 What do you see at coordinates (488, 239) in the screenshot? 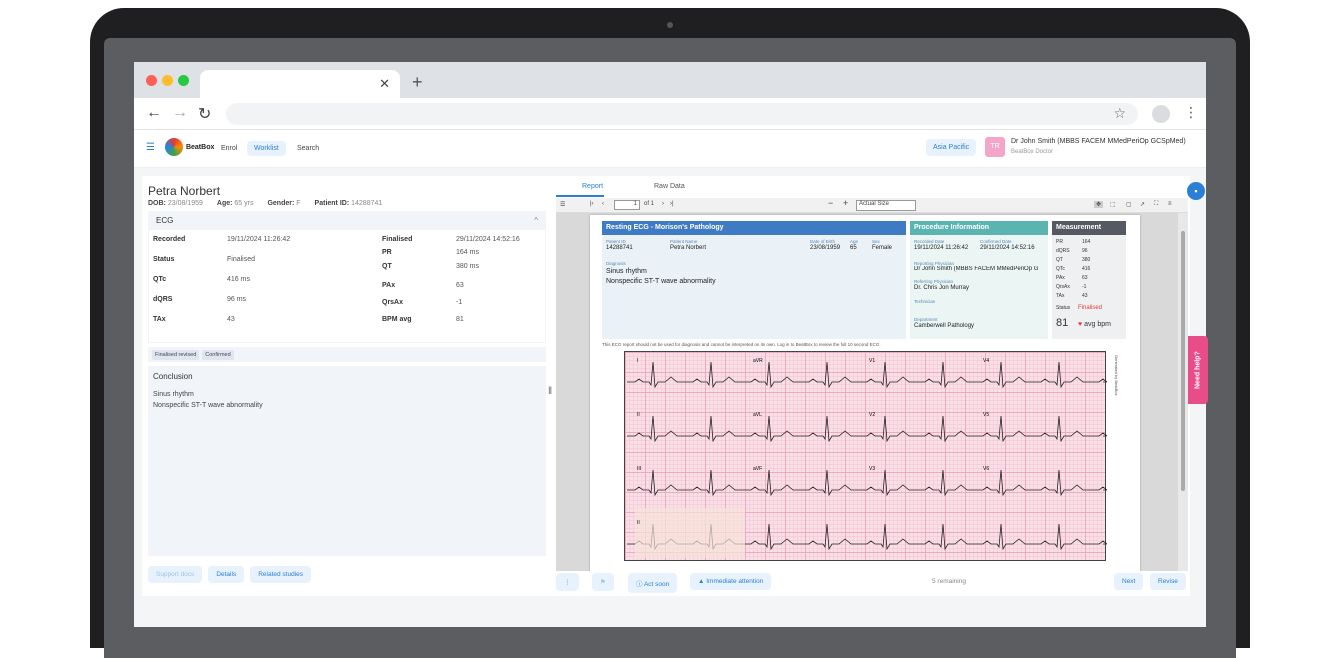
I see `field-value: 29/11/2024 14:52:16` at bounding box center [488, 239].